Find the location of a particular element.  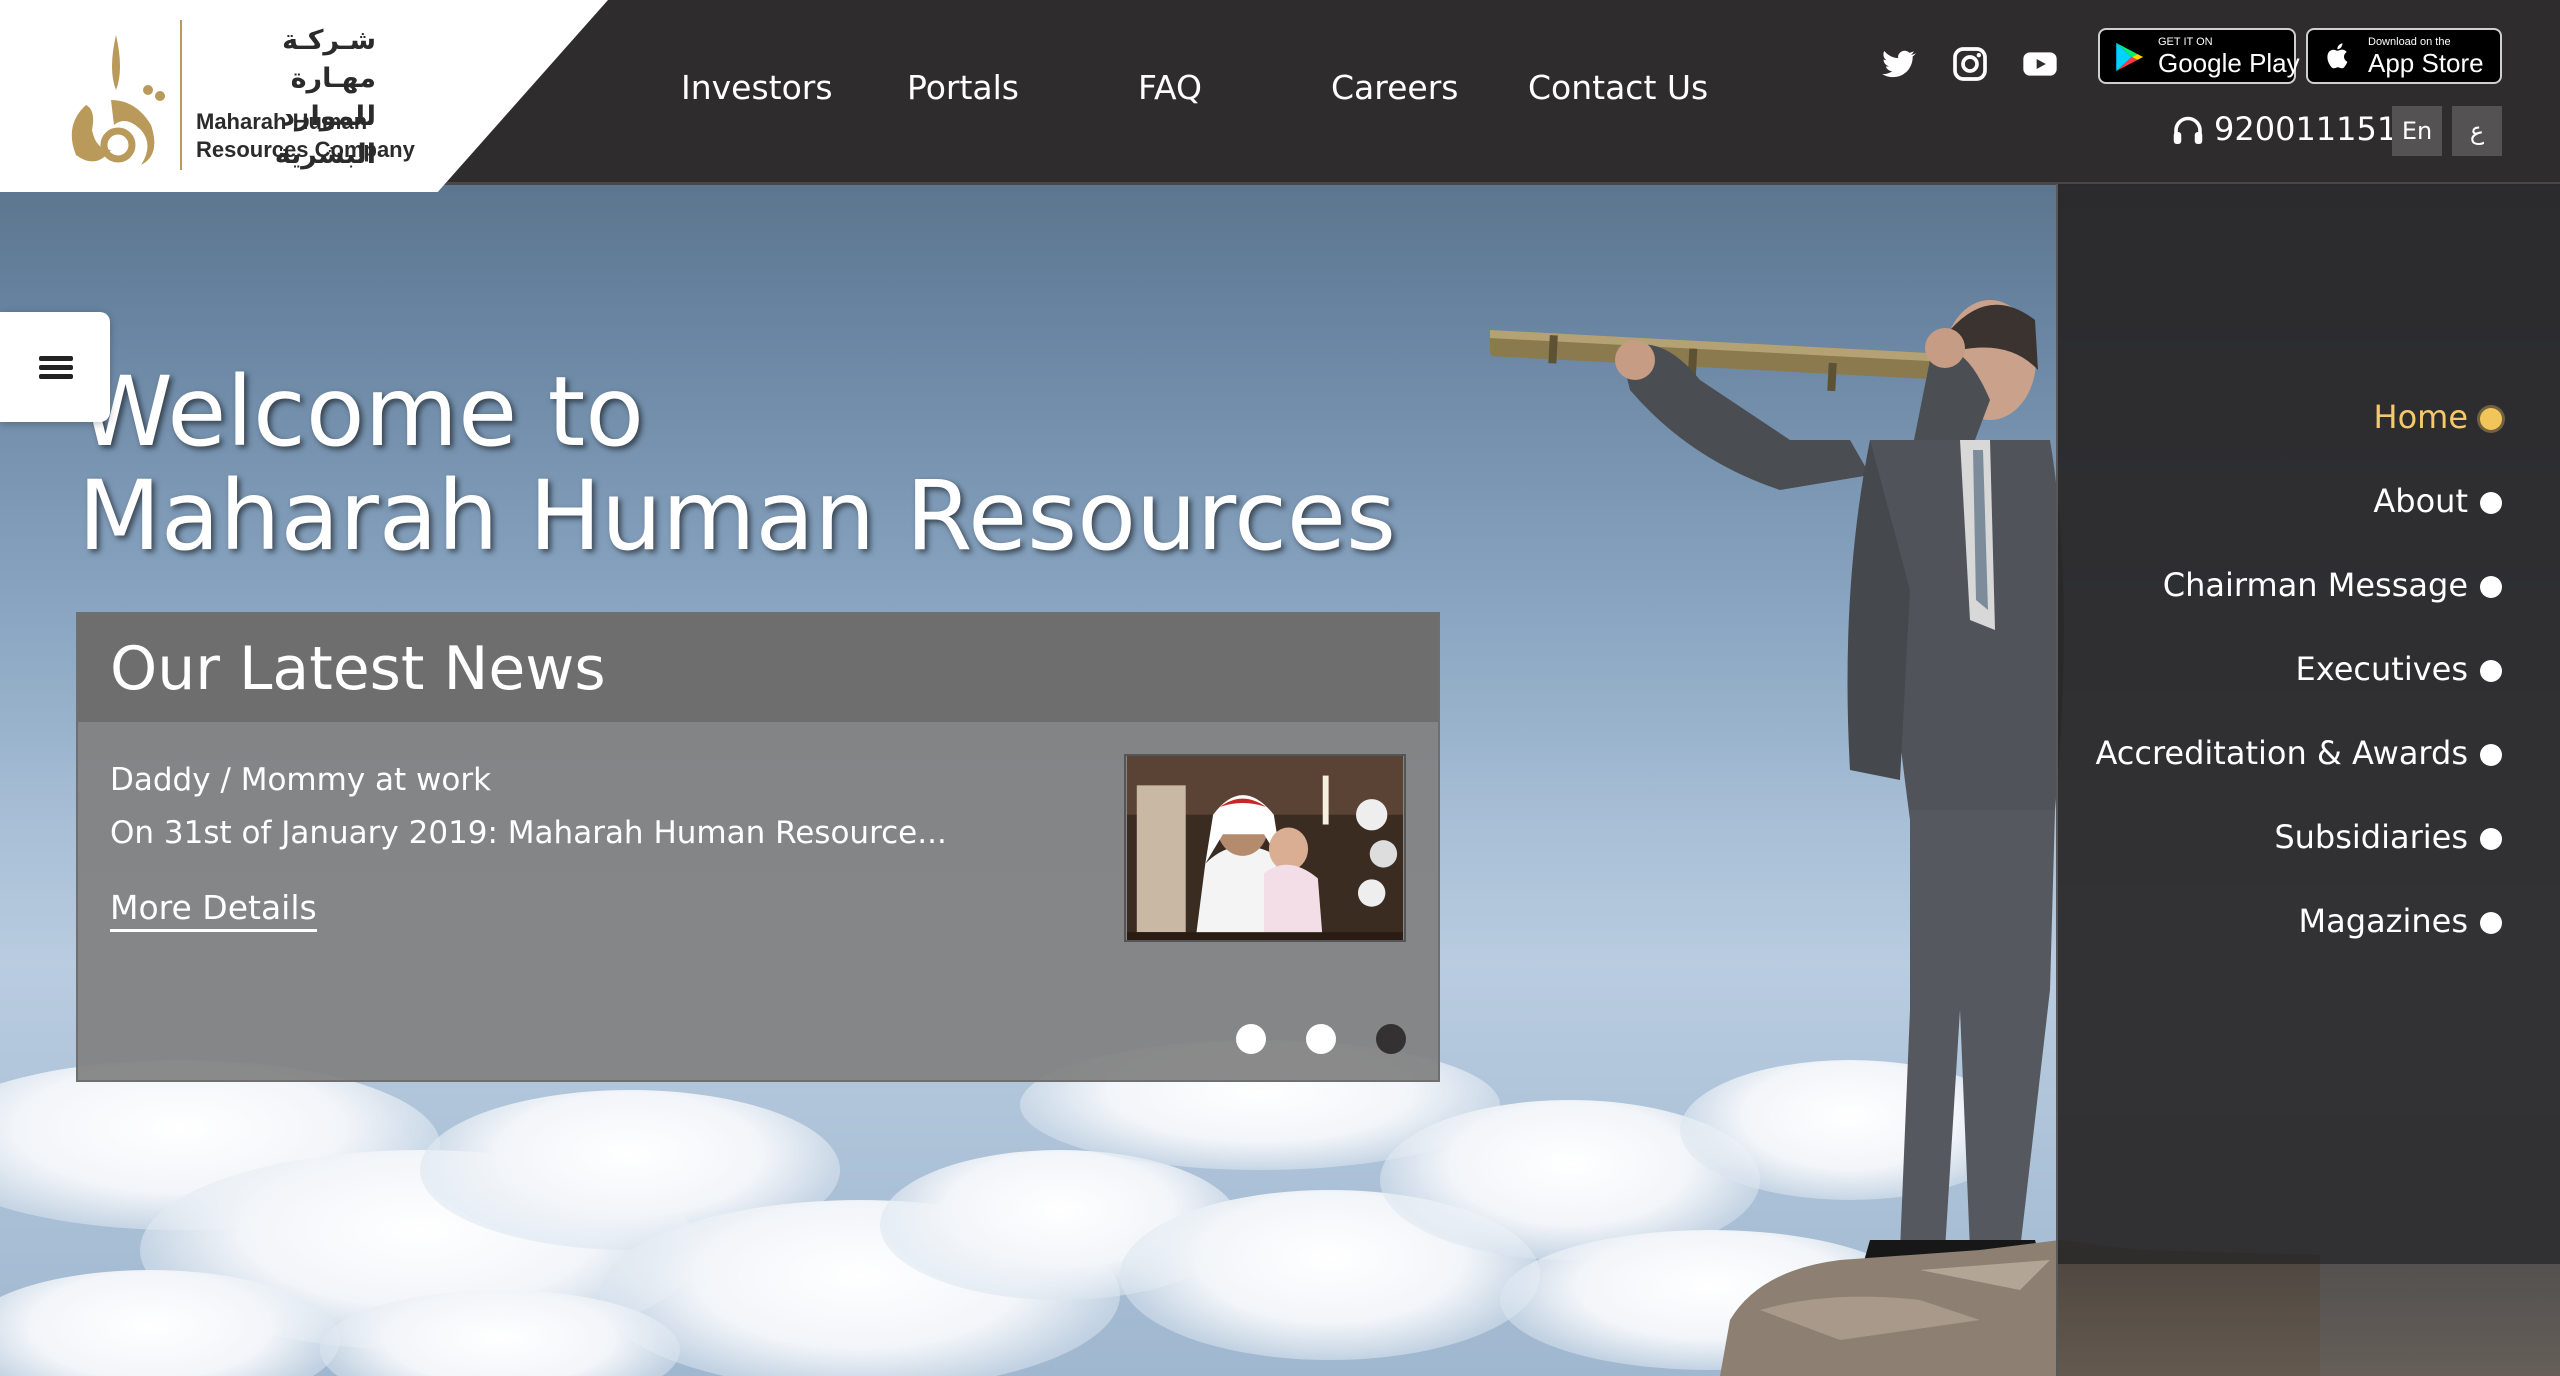

logo-english-line-1: Maharah Human is located at coordinates (282, 121).